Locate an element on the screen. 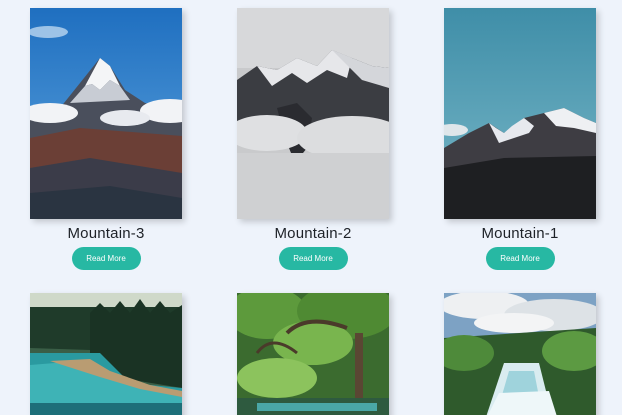 This screenshot has width=622, height=415. mountain-3-image is located at coordinates (106, 113).